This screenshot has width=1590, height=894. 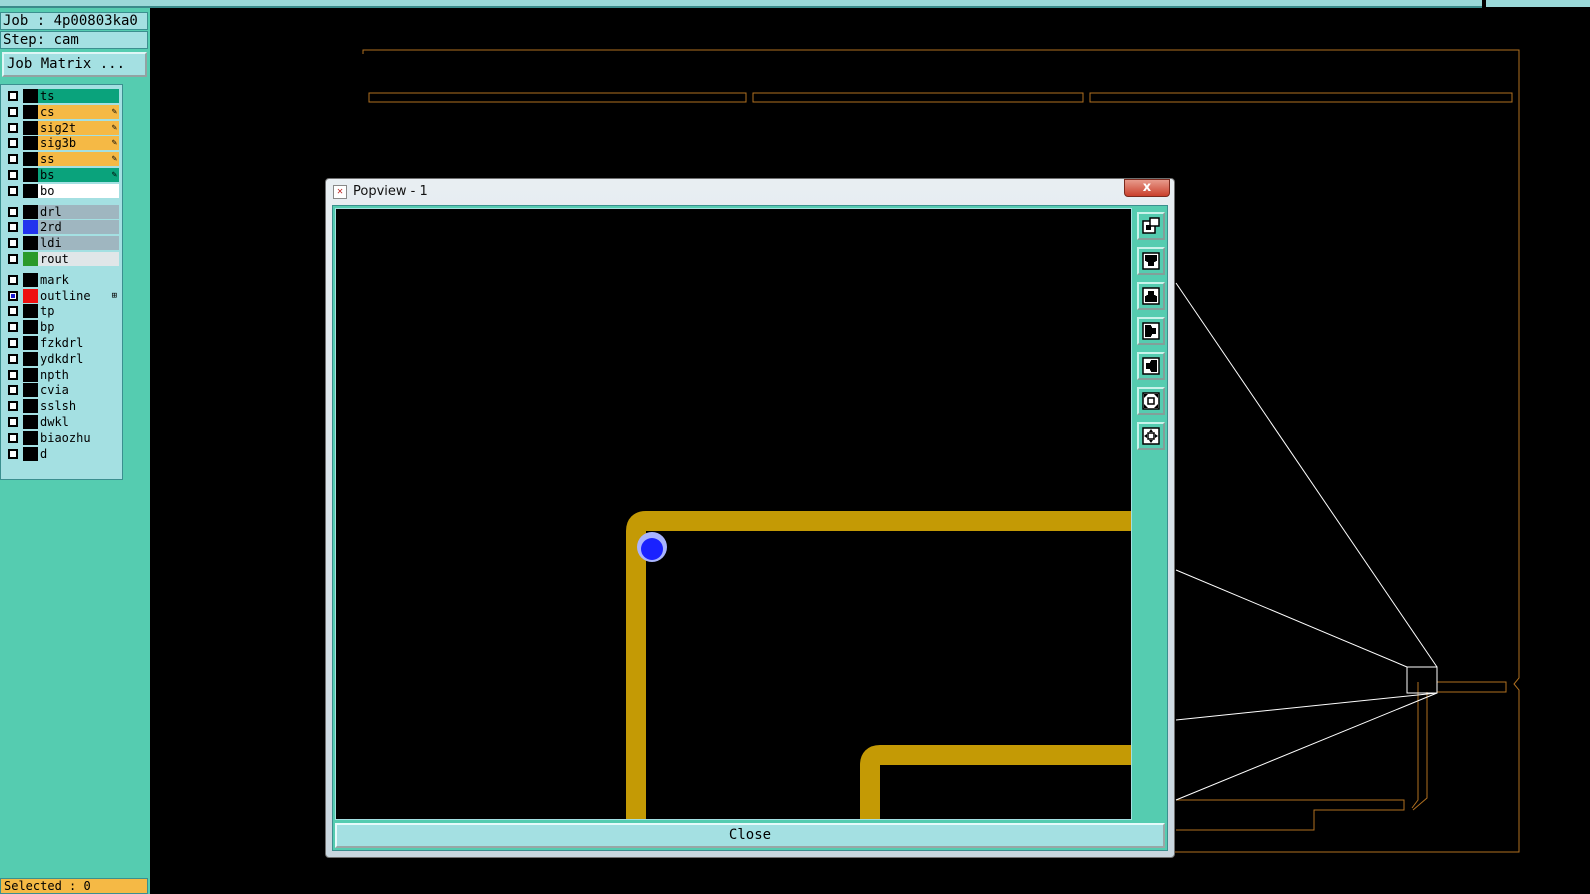 I want to click on layer-name: cs ✎, so click(x=78, y=111).